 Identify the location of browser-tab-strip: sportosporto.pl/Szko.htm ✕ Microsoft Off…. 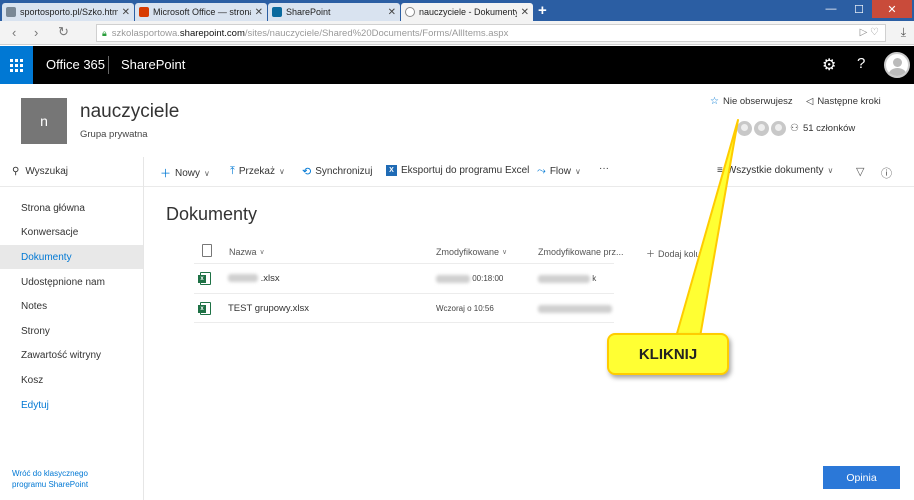
(457, 10).